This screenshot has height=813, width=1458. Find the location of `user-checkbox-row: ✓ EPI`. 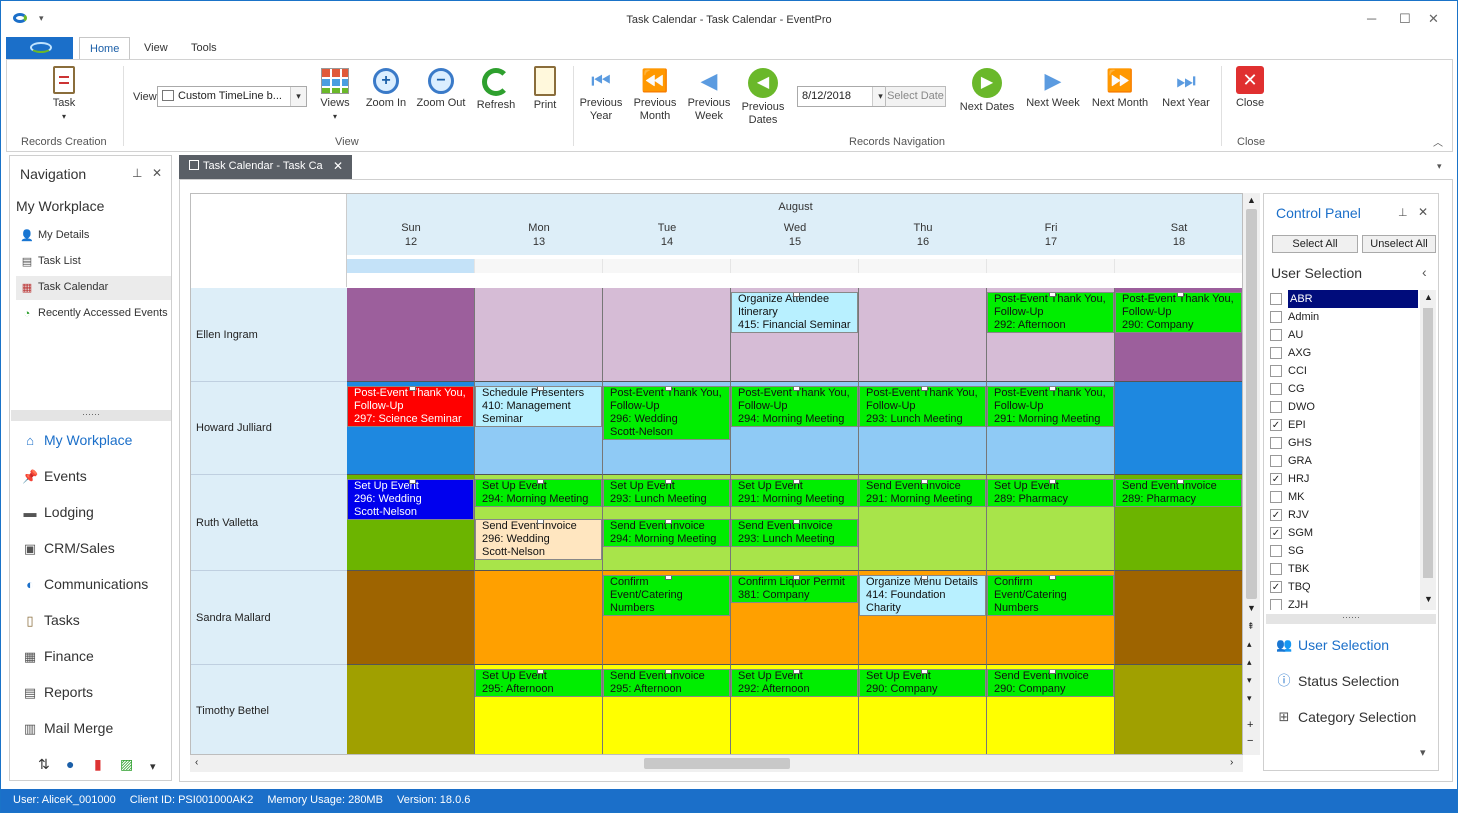

user-checkbox-row: ✓ EPI is located at coordinates (1343, 425).